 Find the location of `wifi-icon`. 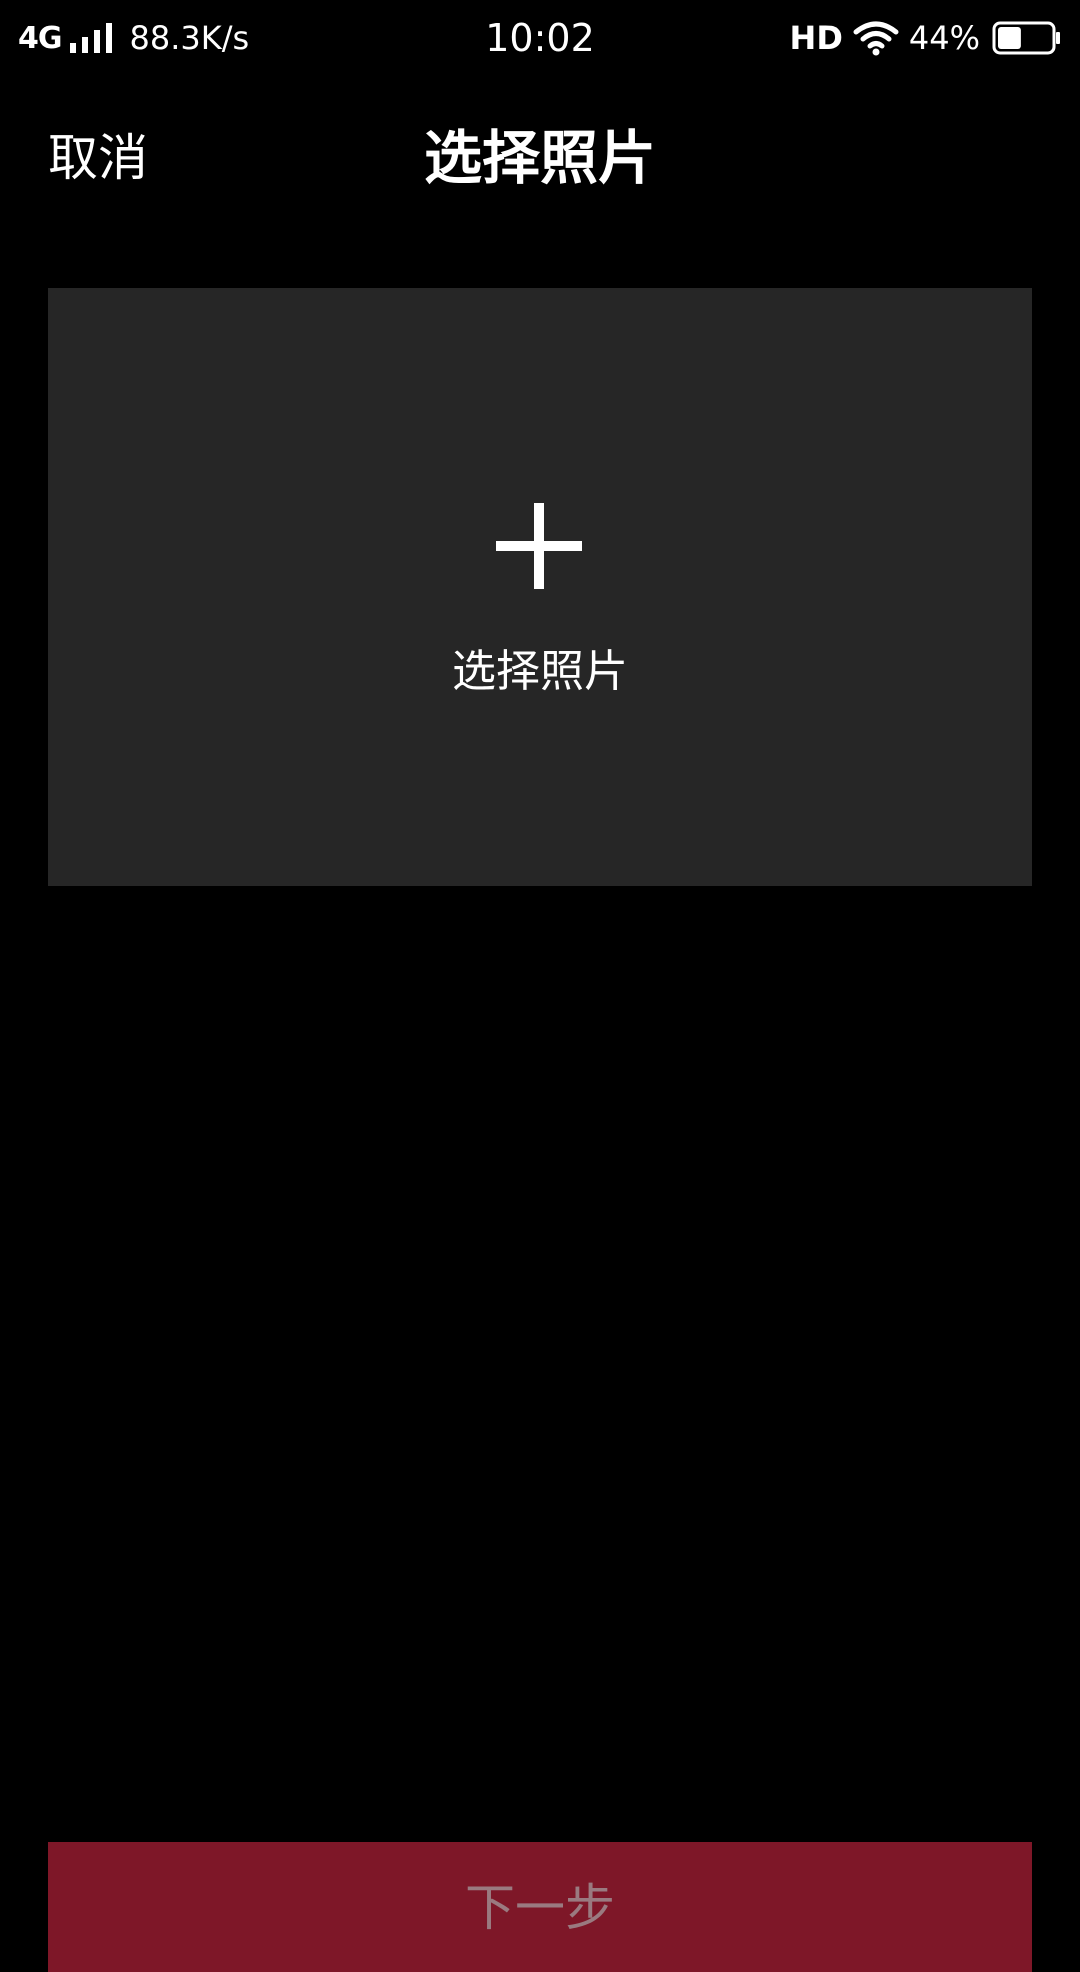

wifi-icon is located at coordinates (876, 38).